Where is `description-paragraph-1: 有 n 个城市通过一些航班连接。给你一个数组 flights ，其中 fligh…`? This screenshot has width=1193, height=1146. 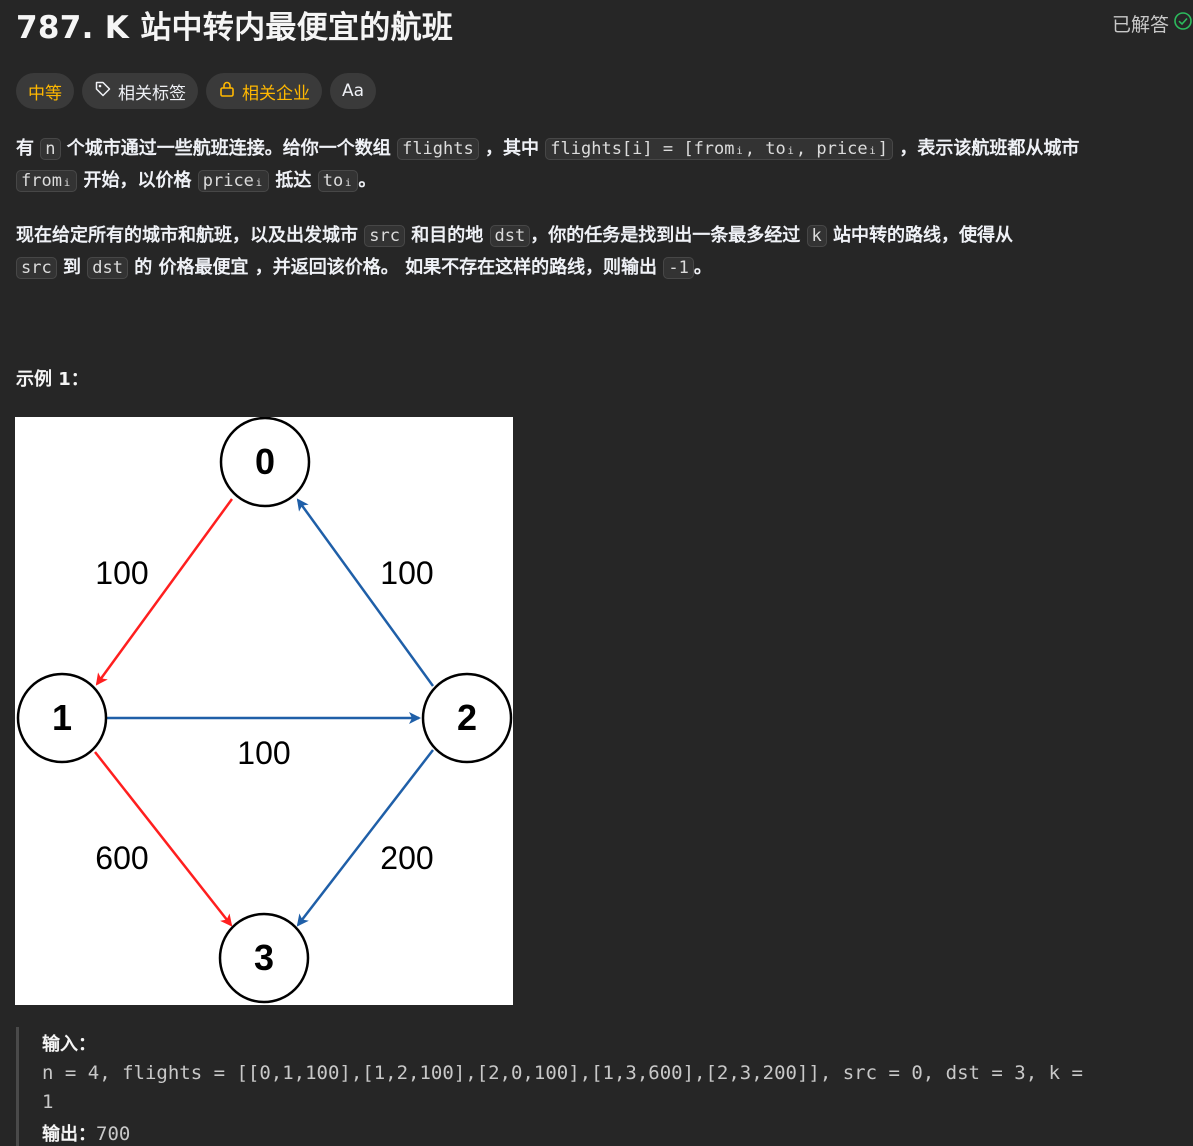
description-paragraph-1: 有 n 个城市通过一些航班连接。给你一个数组 flights ，其中 fligh… is located at coordinates (603, 165).